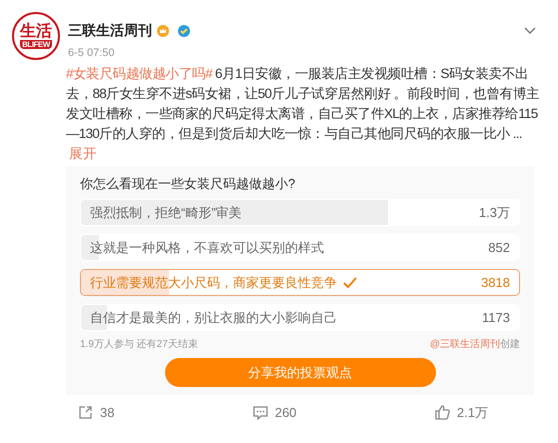 The height and width of the screenshot is (443, 558). I want to click on poll-option: 自信才是最美的，别让衣服的大小影响自己 1173, so click(300, 317).